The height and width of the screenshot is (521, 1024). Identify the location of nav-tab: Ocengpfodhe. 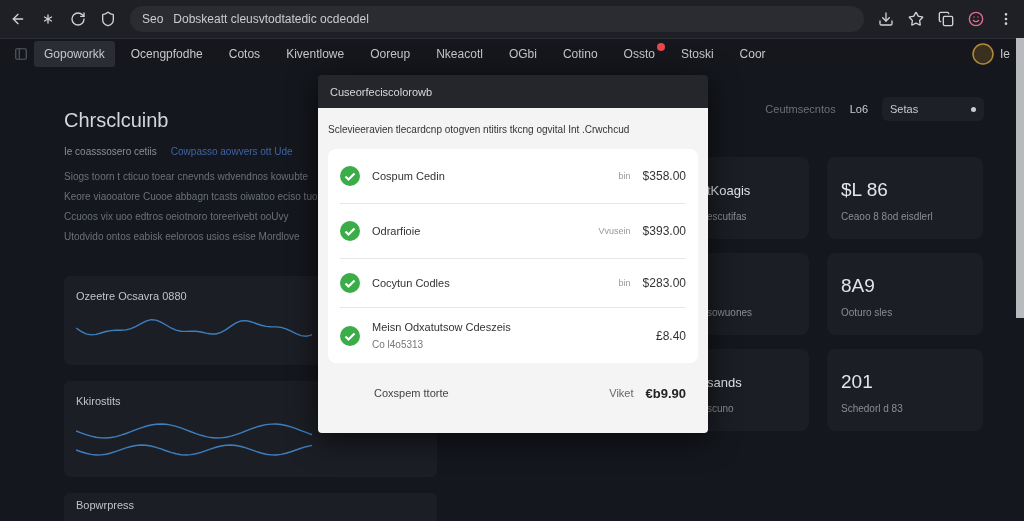
(166, 54).